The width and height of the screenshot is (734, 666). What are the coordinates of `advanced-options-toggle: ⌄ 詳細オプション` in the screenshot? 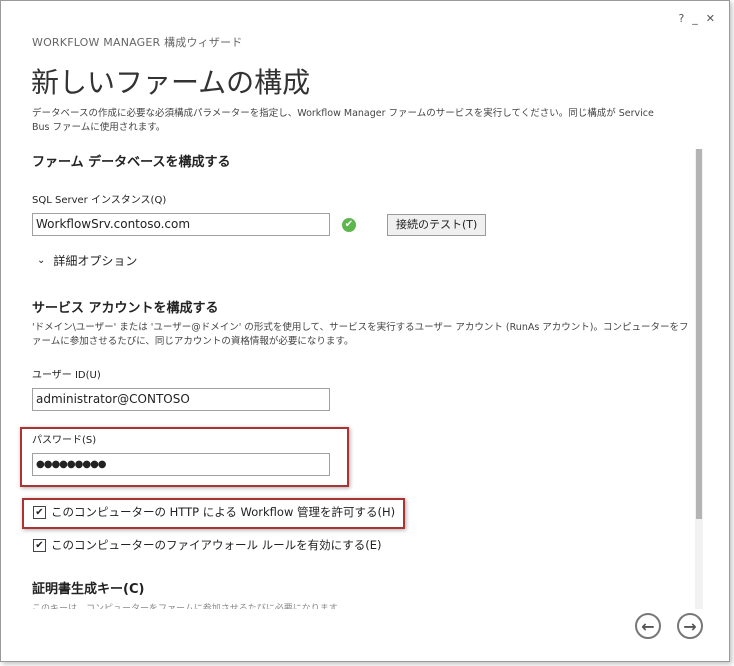 It's located at (87, 260).